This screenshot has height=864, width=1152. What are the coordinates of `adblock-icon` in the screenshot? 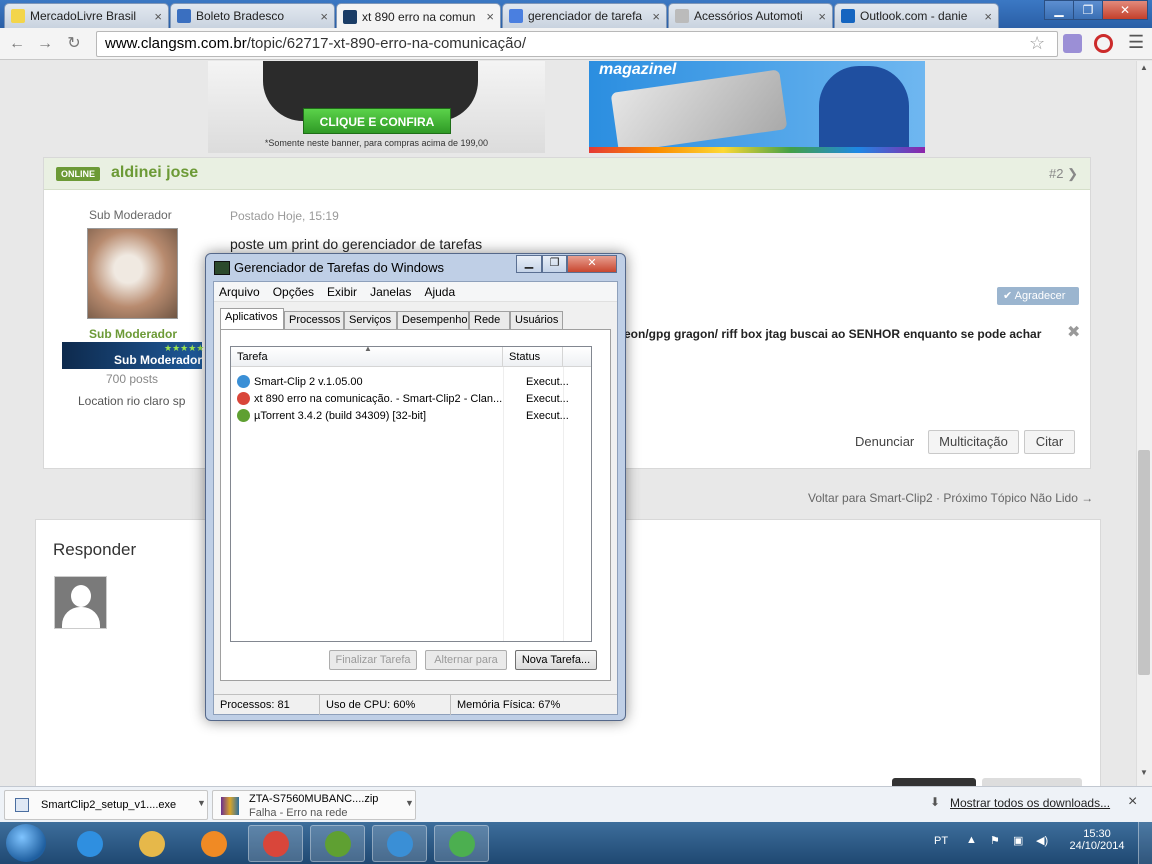 It's located at (1103, 43).